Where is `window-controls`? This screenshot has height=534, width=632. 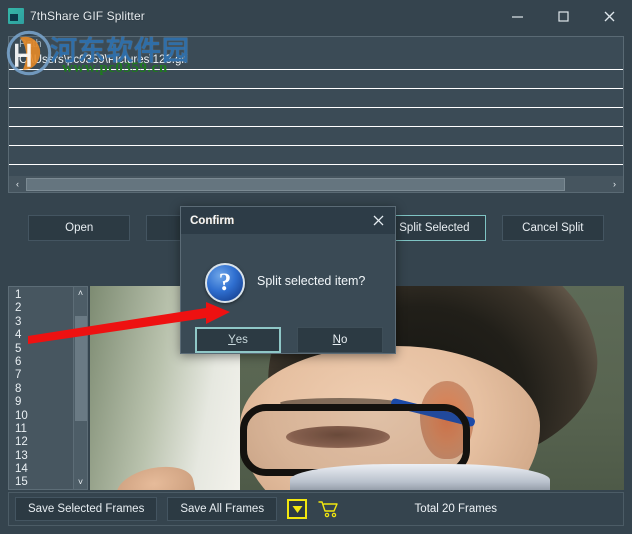
window-controls is located at coordinates (563, 16).